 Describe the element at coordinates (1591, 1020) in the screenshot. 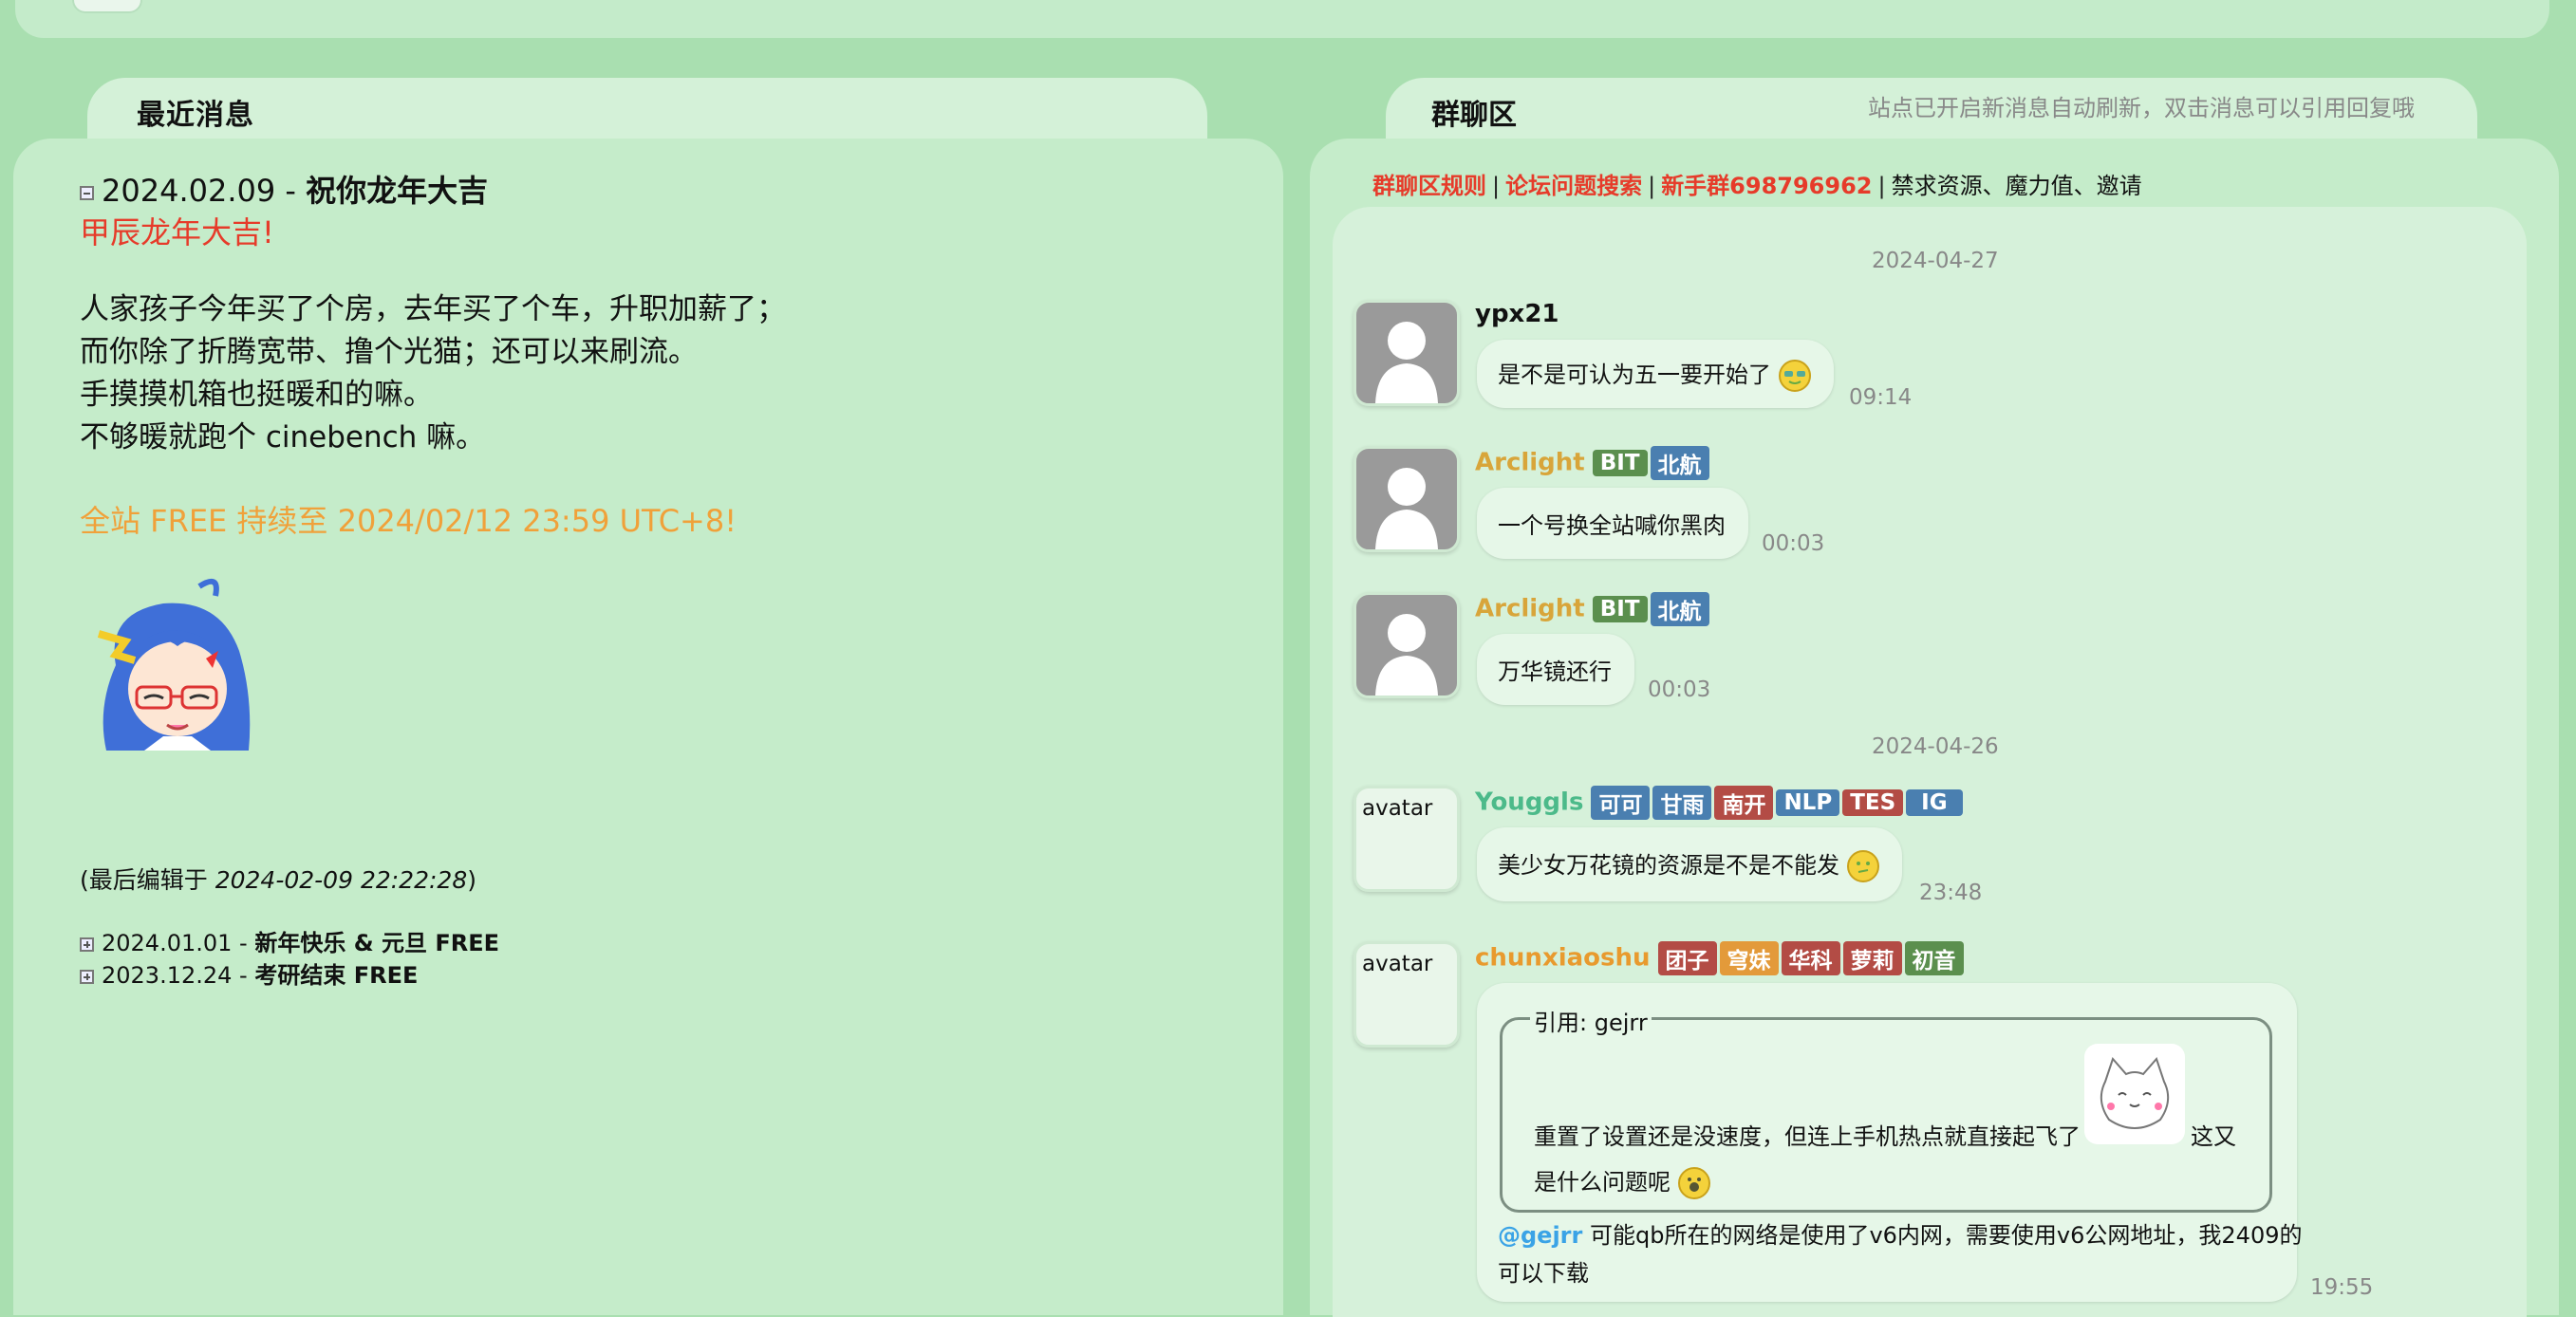

I see `quote-label: 引用: gejrr` at that location.